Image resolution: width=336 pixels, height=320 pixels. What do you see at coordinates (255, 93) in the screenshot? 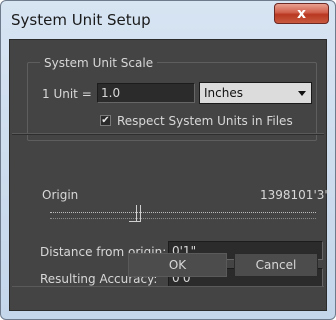
I see `unit-type-dropdown: Inches` at bounding box center [255, 93].